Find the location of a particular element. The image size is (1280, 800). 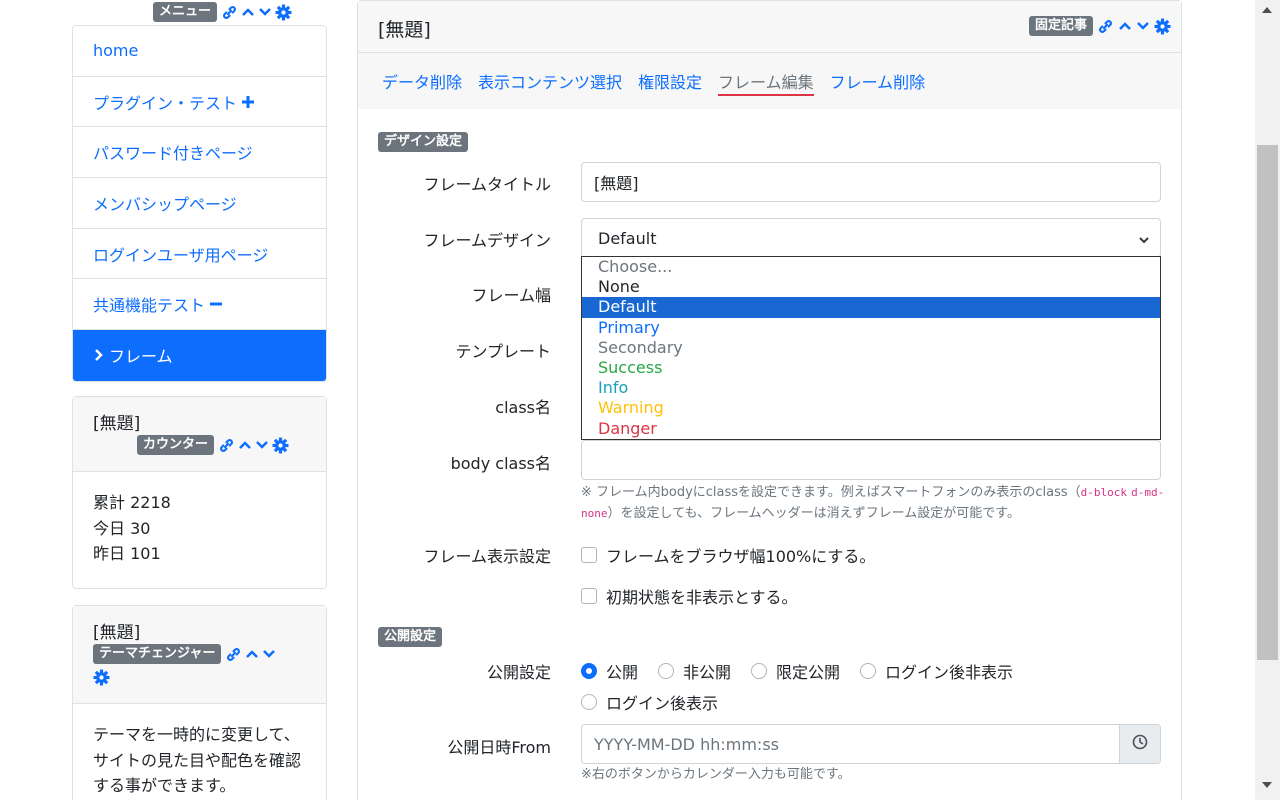

theme-card-text: する事ができます。 is located at coordinates (164, 785).